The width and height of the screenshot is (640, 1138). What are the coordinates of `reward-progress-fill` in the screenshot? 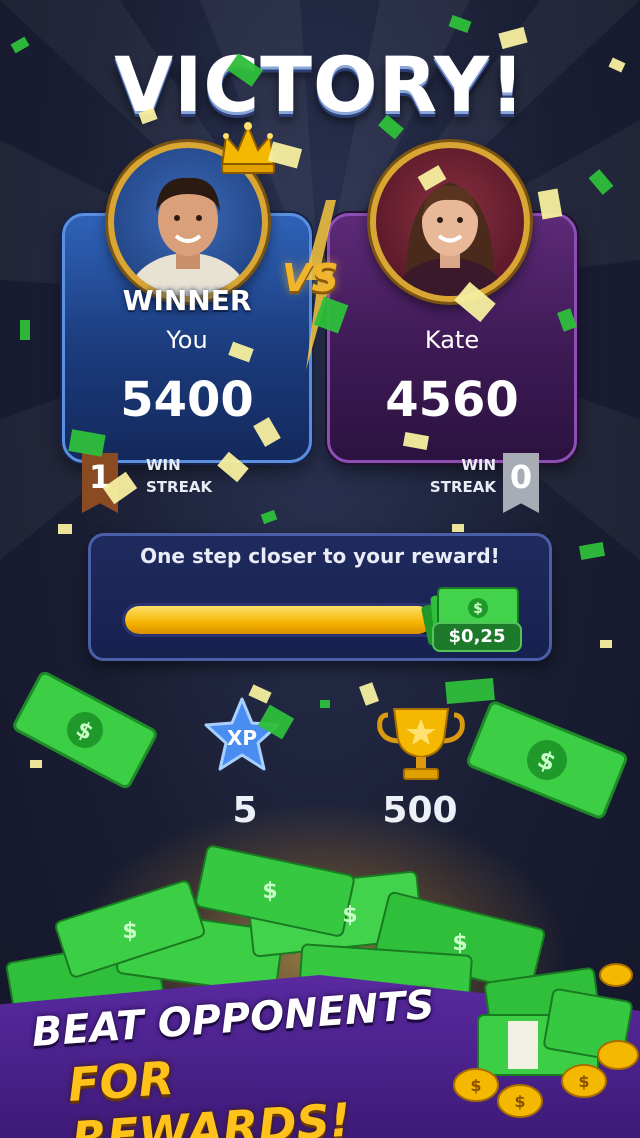 It's located at (279, 620).